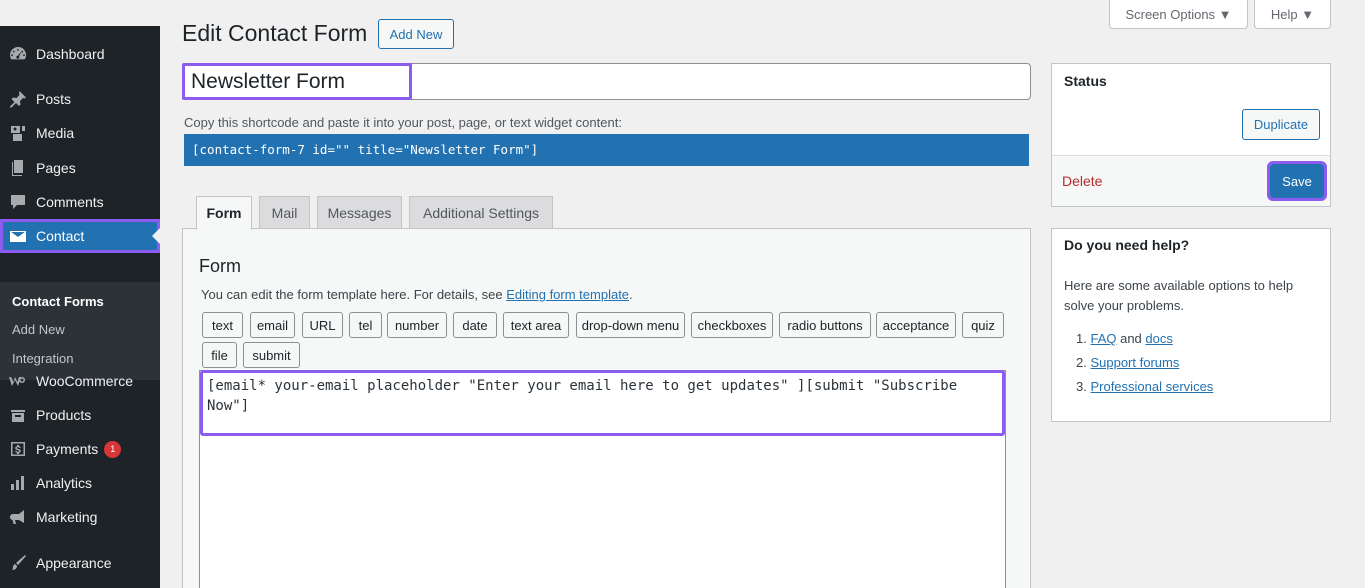 Image resolution: width=1365 pixels, height=588 pixels. I want to click on sidebar-item-marketing: Marketing, so click(80, 517).